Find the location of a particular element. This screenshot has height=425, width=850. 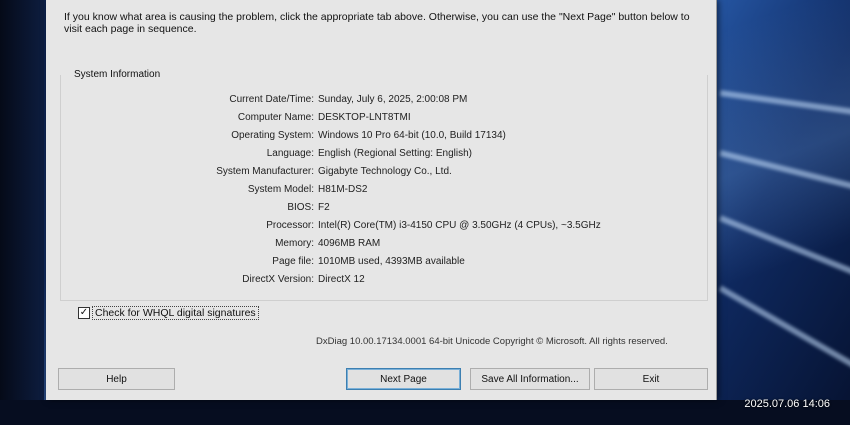

help-button: Help is located at coordinates (116, 379).